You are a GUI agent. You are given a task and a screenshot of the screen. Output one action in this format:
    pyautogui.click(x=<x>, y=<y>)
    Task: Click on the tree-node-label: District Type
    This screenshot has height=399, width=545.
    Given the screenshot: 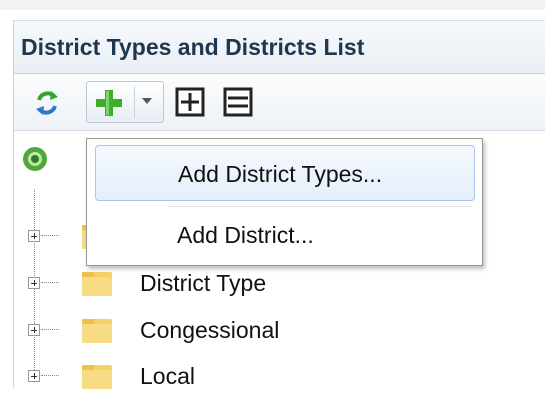 What is the action you would take?
    pyautogui.click(x=203, y=283)
    